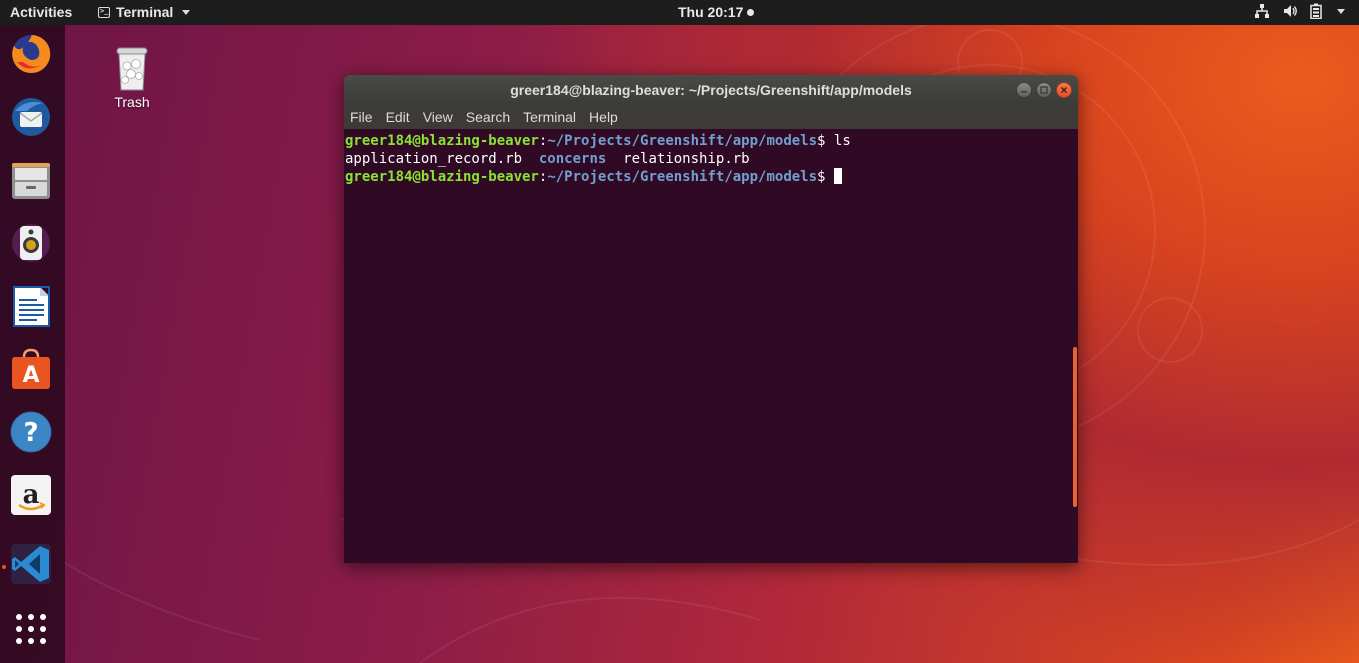 Image resolution: width=1359 pixels, height=663 pixels. I want to click on running-indicator, so click(4, 567).